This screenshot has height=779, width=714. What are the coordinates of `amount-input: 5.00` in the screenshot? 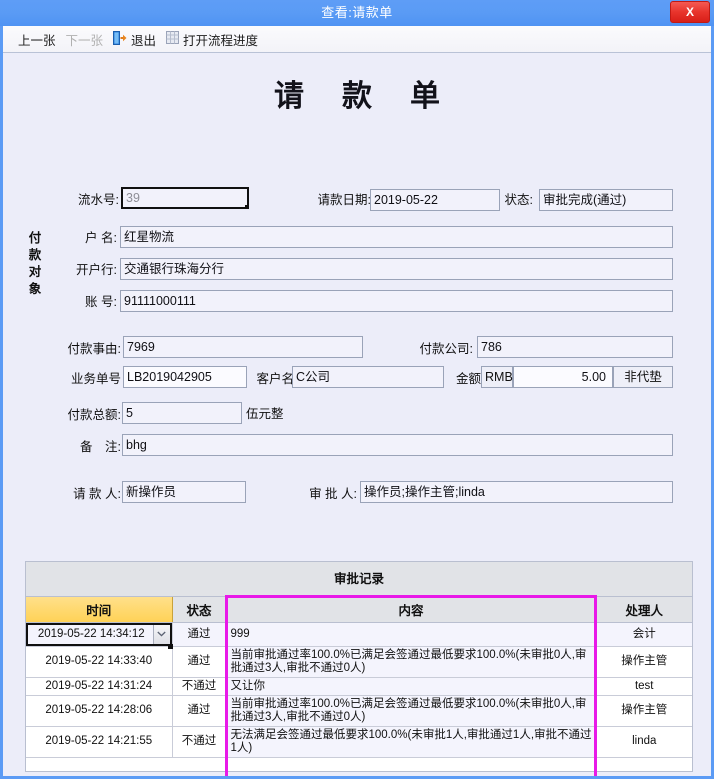 It's located at (563, 377).